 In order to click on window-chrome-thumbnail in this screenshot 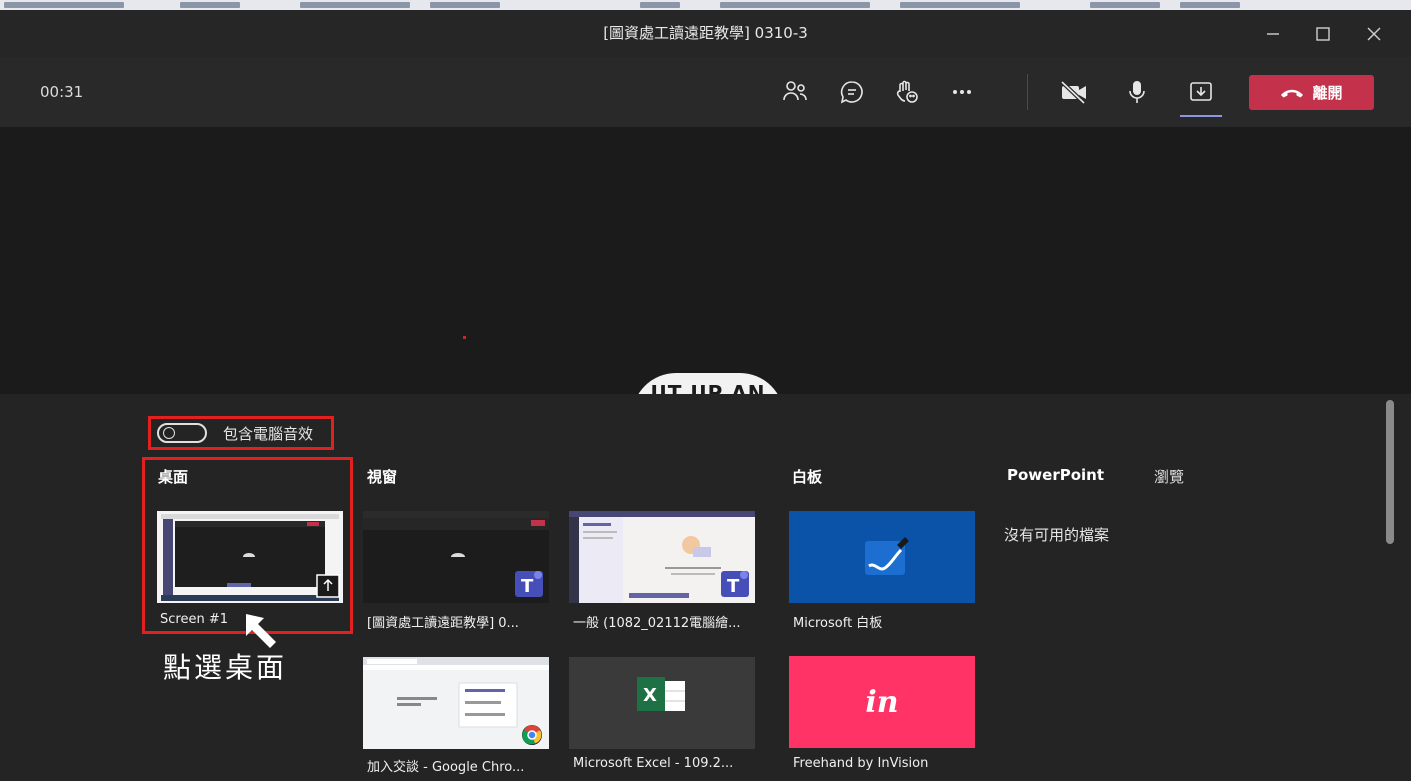, I will do `click(456, 703)`.